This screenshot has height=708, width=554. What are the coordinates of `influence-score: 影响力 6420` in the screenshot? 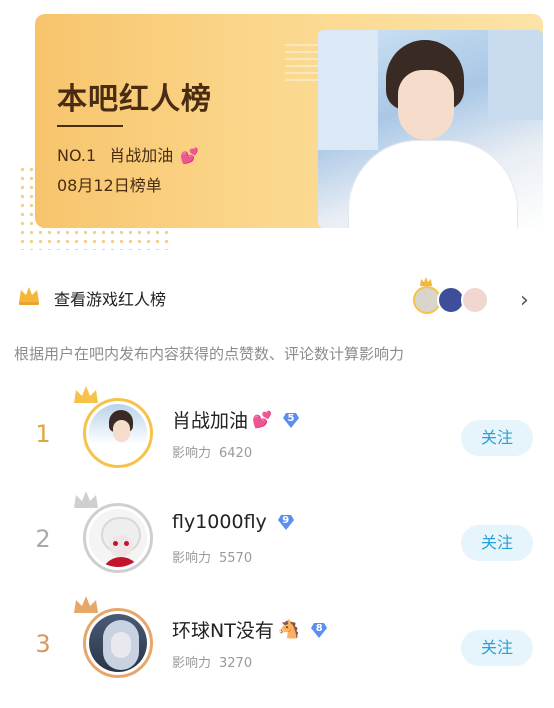 It's located at (212, 453).